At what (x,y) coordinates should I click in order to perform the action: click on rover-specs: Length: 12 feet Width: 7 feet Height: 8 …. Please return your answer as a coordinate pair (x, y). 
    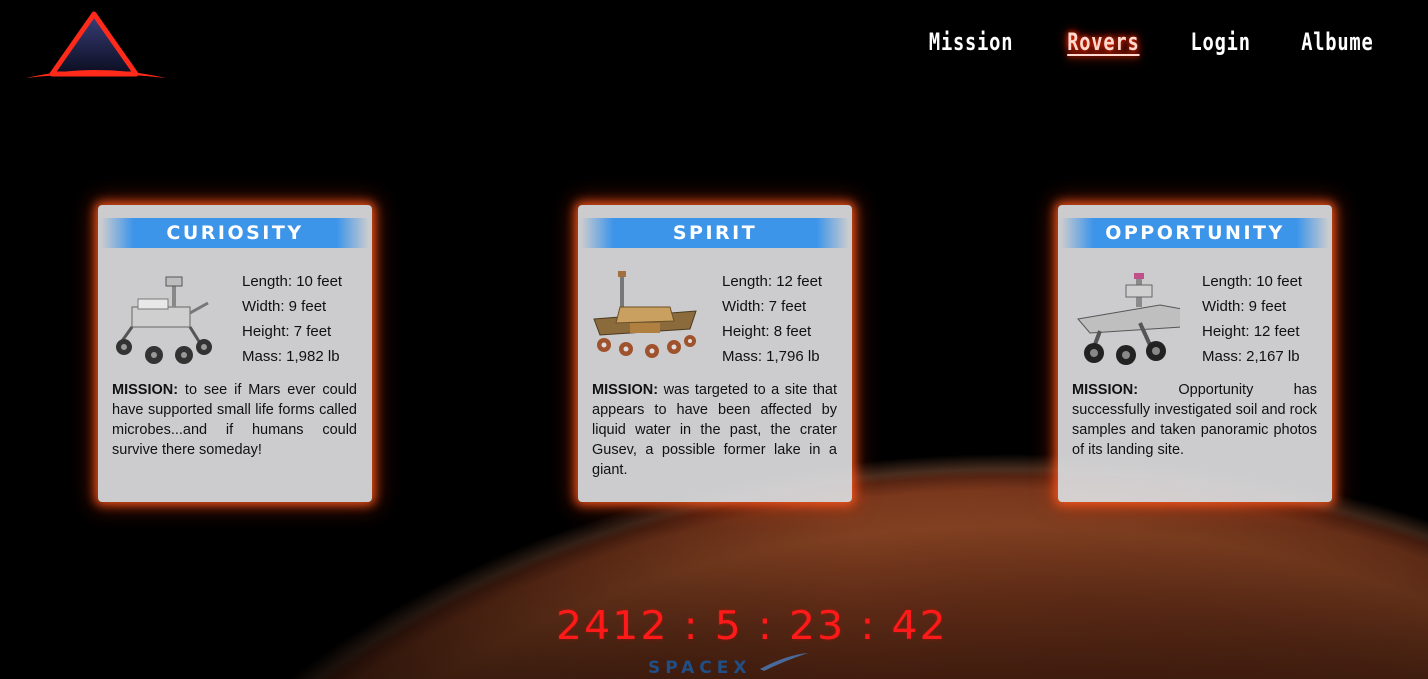
    Looking at the image, I should click on (772, 319).